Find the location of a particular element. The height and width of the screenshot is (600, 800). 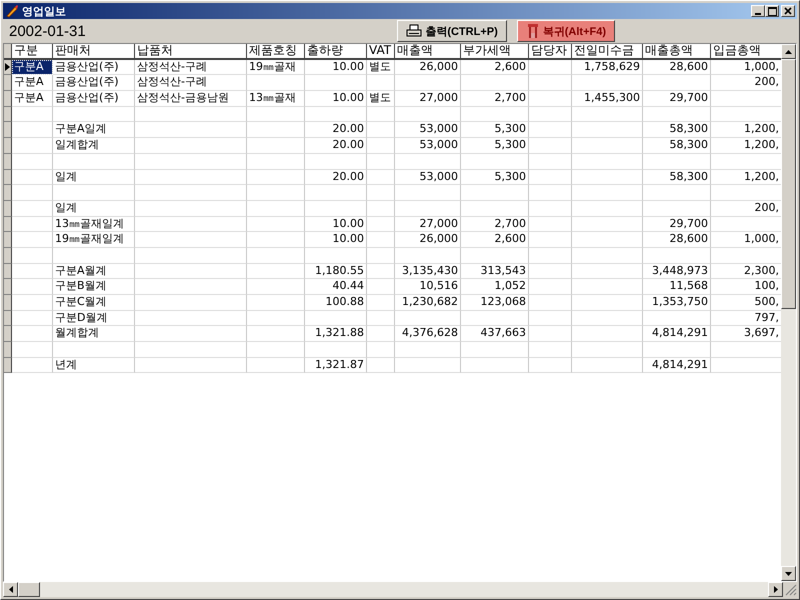

column-header: 매출액 is located at coordinates (428, 52).